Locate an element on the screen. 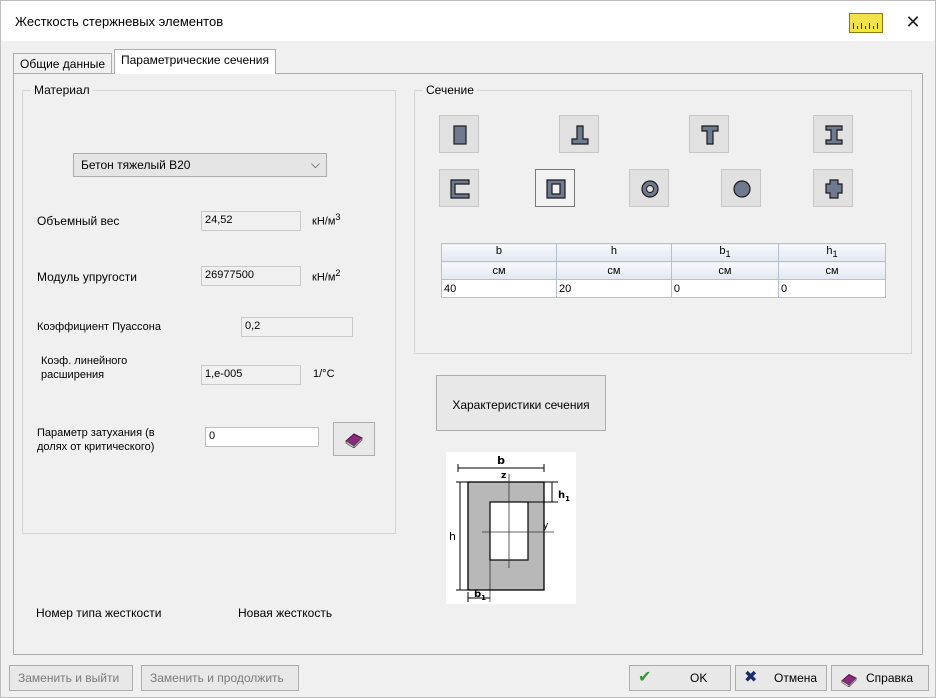  window-title: Жесткость стержневых элементов is located at coordinates (119, 21).